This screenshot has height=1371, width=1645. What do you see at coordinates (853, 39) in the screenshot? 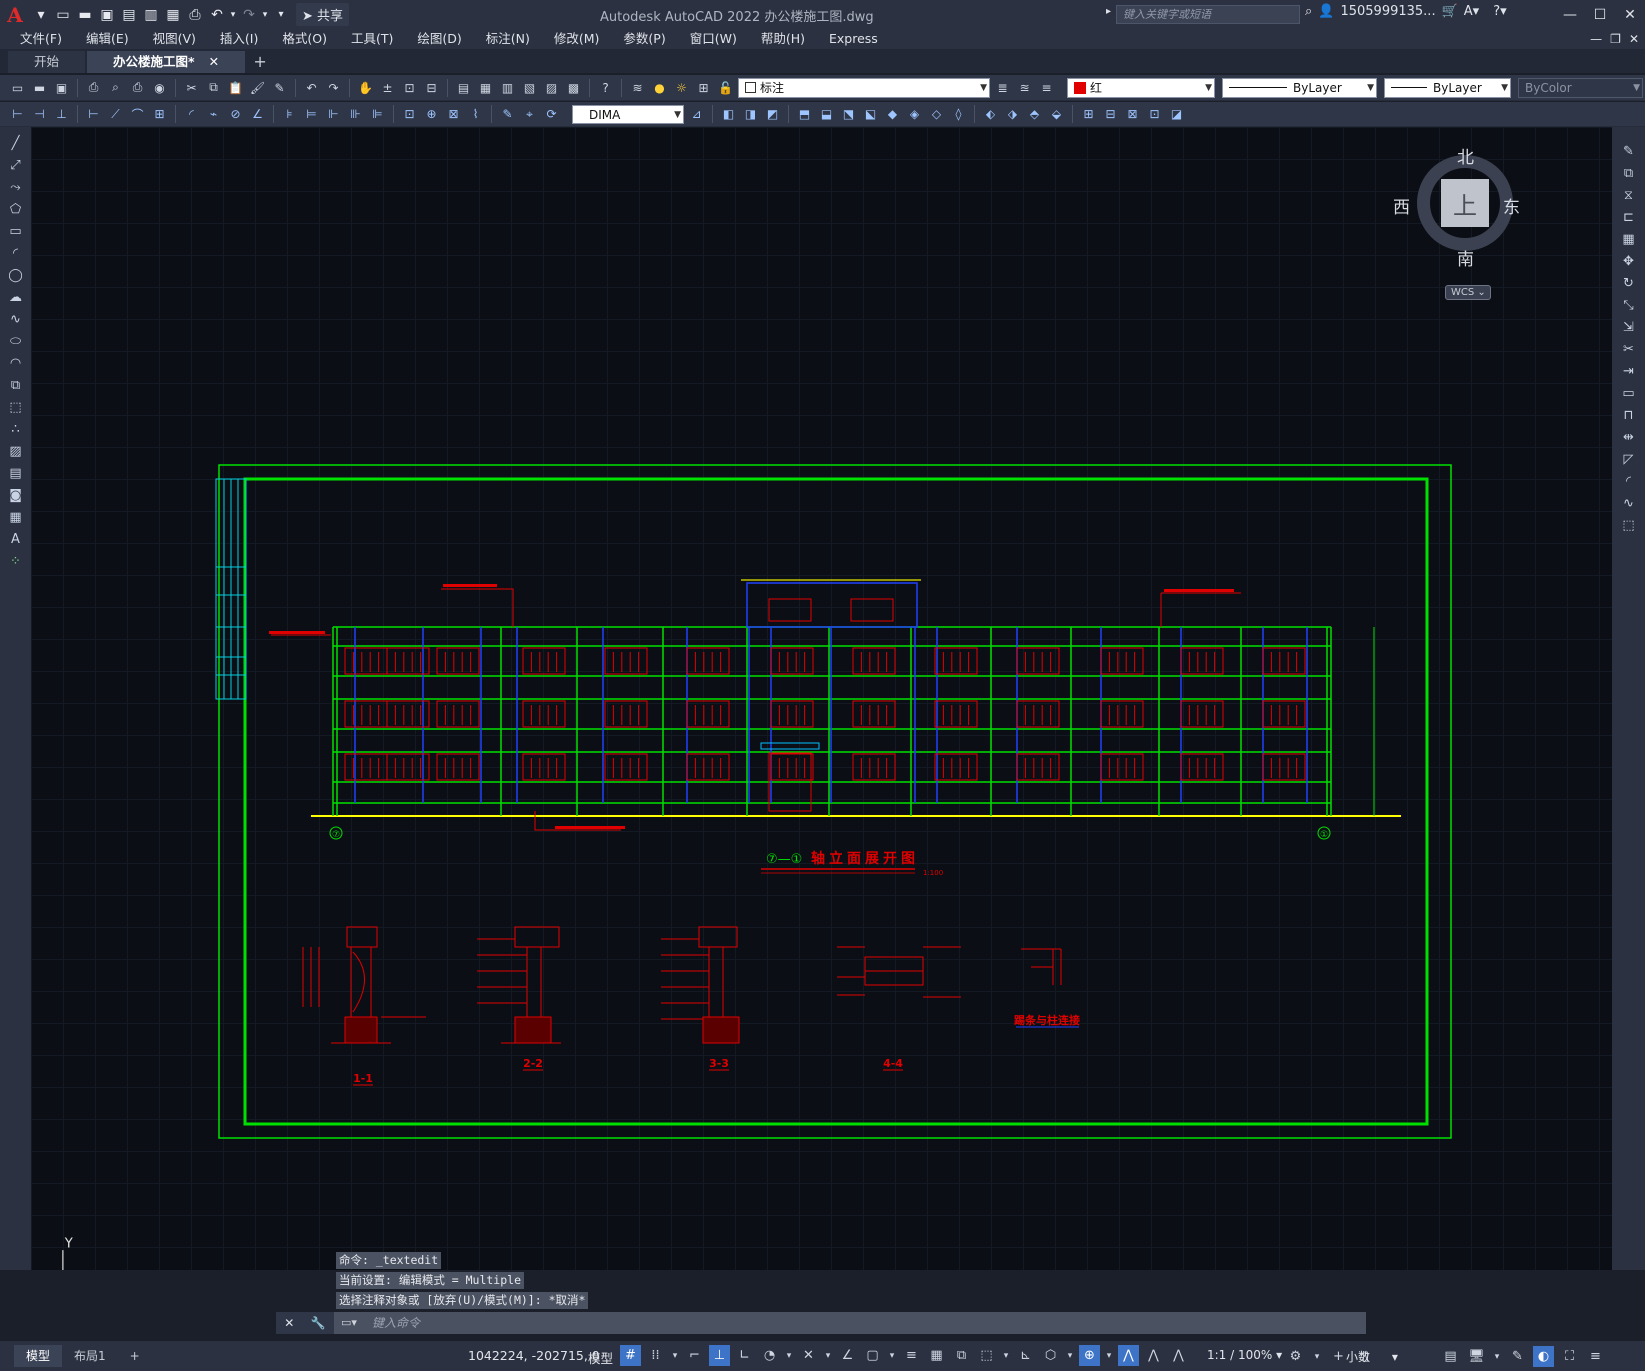
I see `menu-express: Express` at bounding box center [853, 39].